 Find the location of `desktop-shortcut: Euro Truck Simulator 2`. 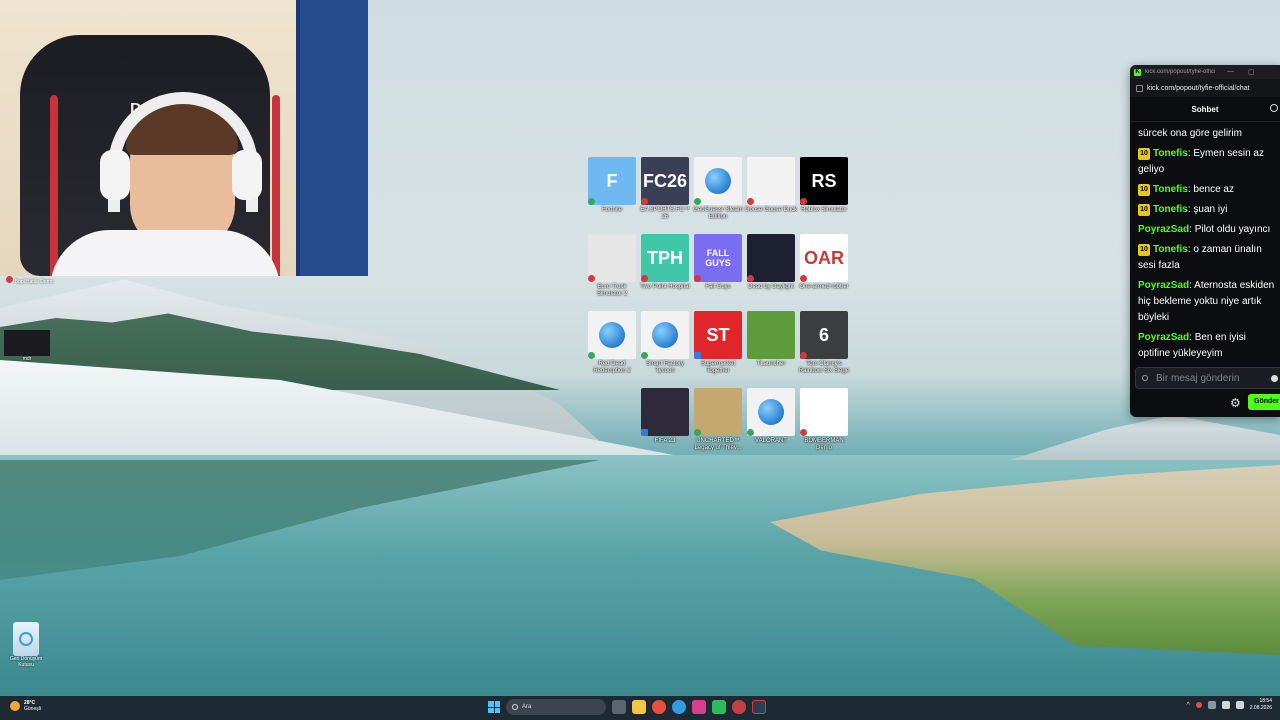

desktop-shortcut: Euro Truck Simulator 2 is located at coordinates (612, 266).